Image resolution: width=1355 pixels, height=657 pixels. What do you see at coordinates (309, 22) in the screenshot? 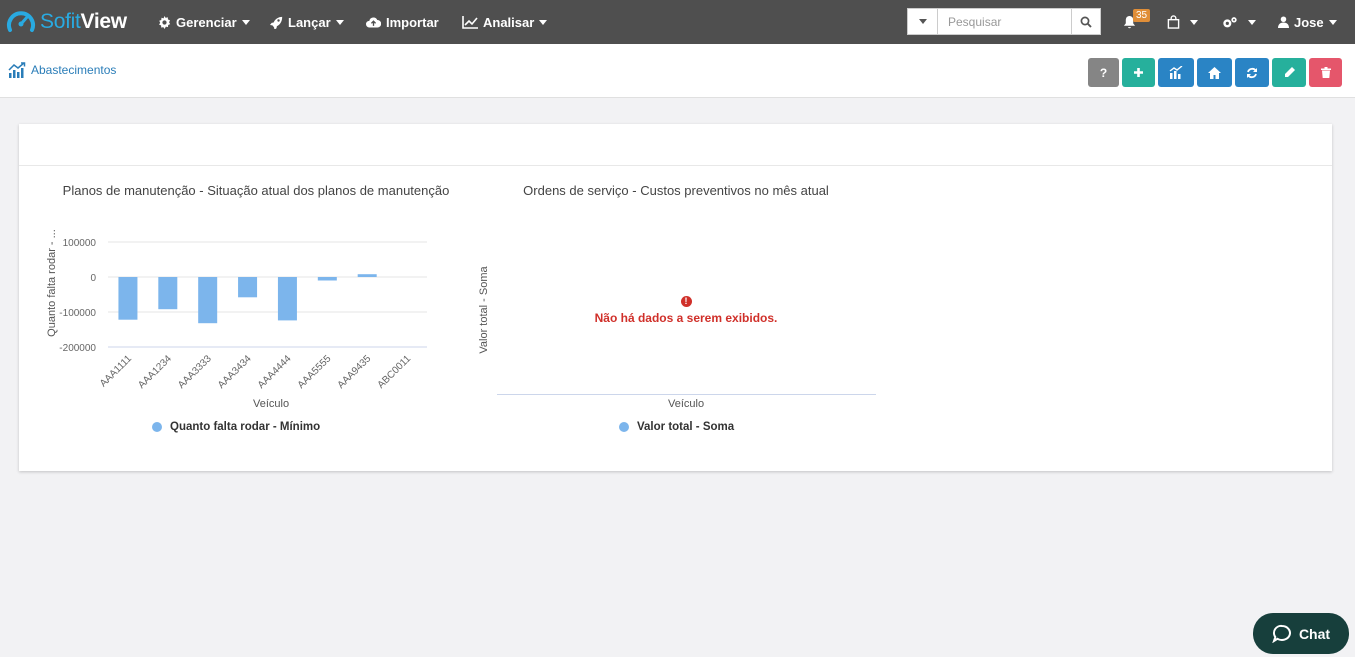
I see `nav-lancar-label: Lançar` at bounding box center [309, 22].